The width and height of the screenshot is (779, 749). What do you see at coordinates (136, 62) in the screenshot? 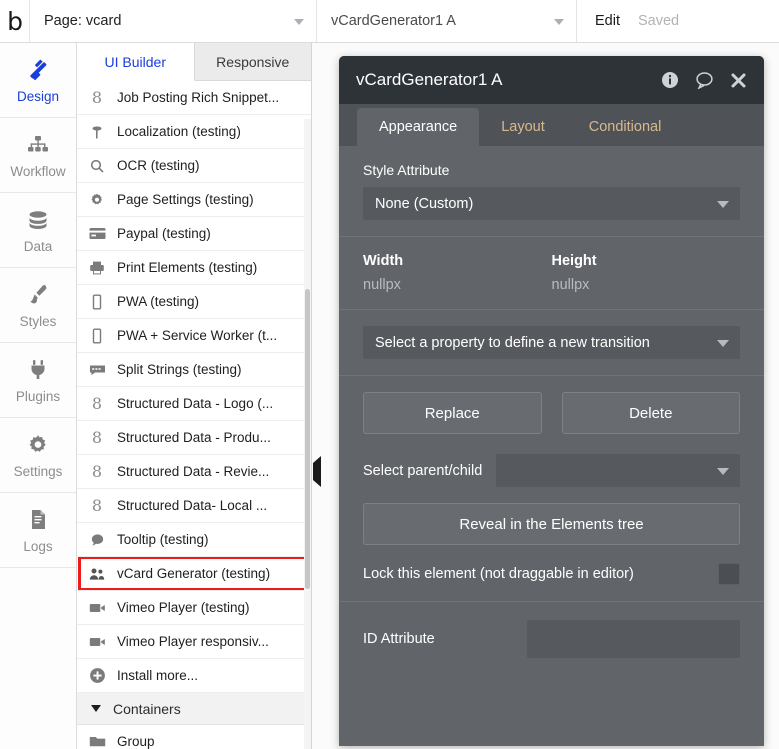
I see `tab-ui-builder: UI Builder` at bounding box center [136, 62].